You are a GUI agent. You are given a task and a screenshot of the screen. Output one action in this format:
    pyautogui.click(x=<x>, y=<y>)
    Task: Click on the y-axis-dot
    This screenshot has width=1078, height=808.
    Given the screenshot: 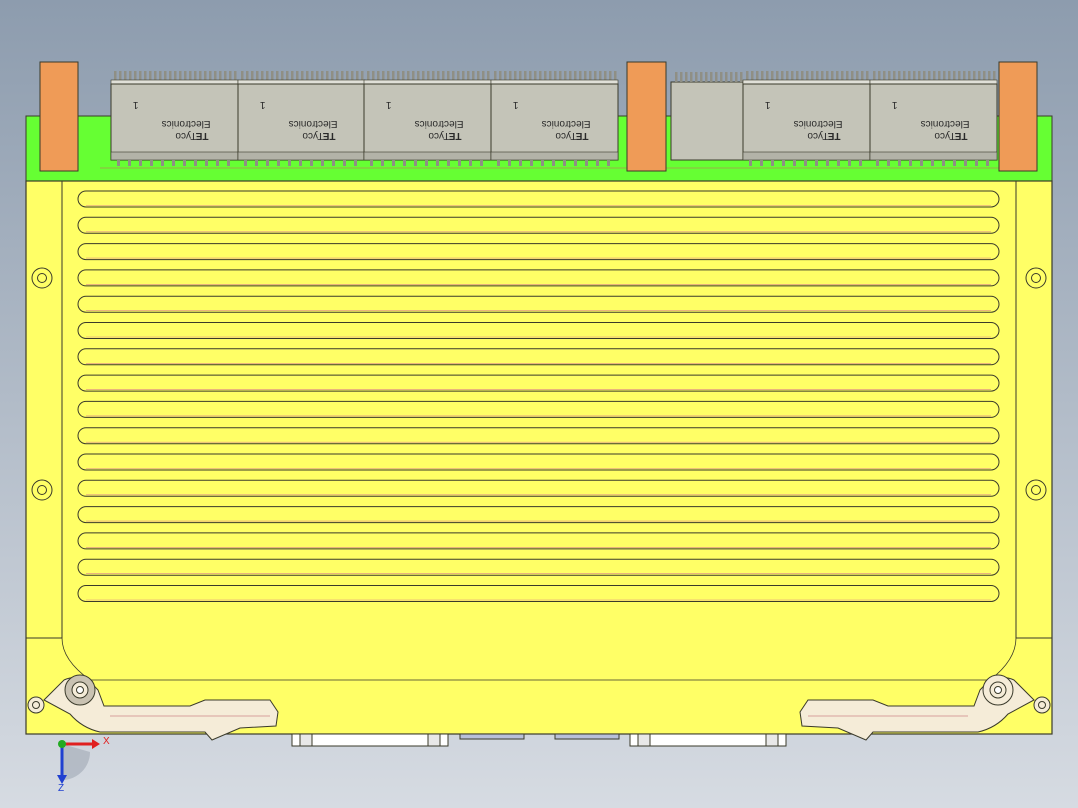 What is the action you would take?
    pyautogui.click(x=62, y=744)
    